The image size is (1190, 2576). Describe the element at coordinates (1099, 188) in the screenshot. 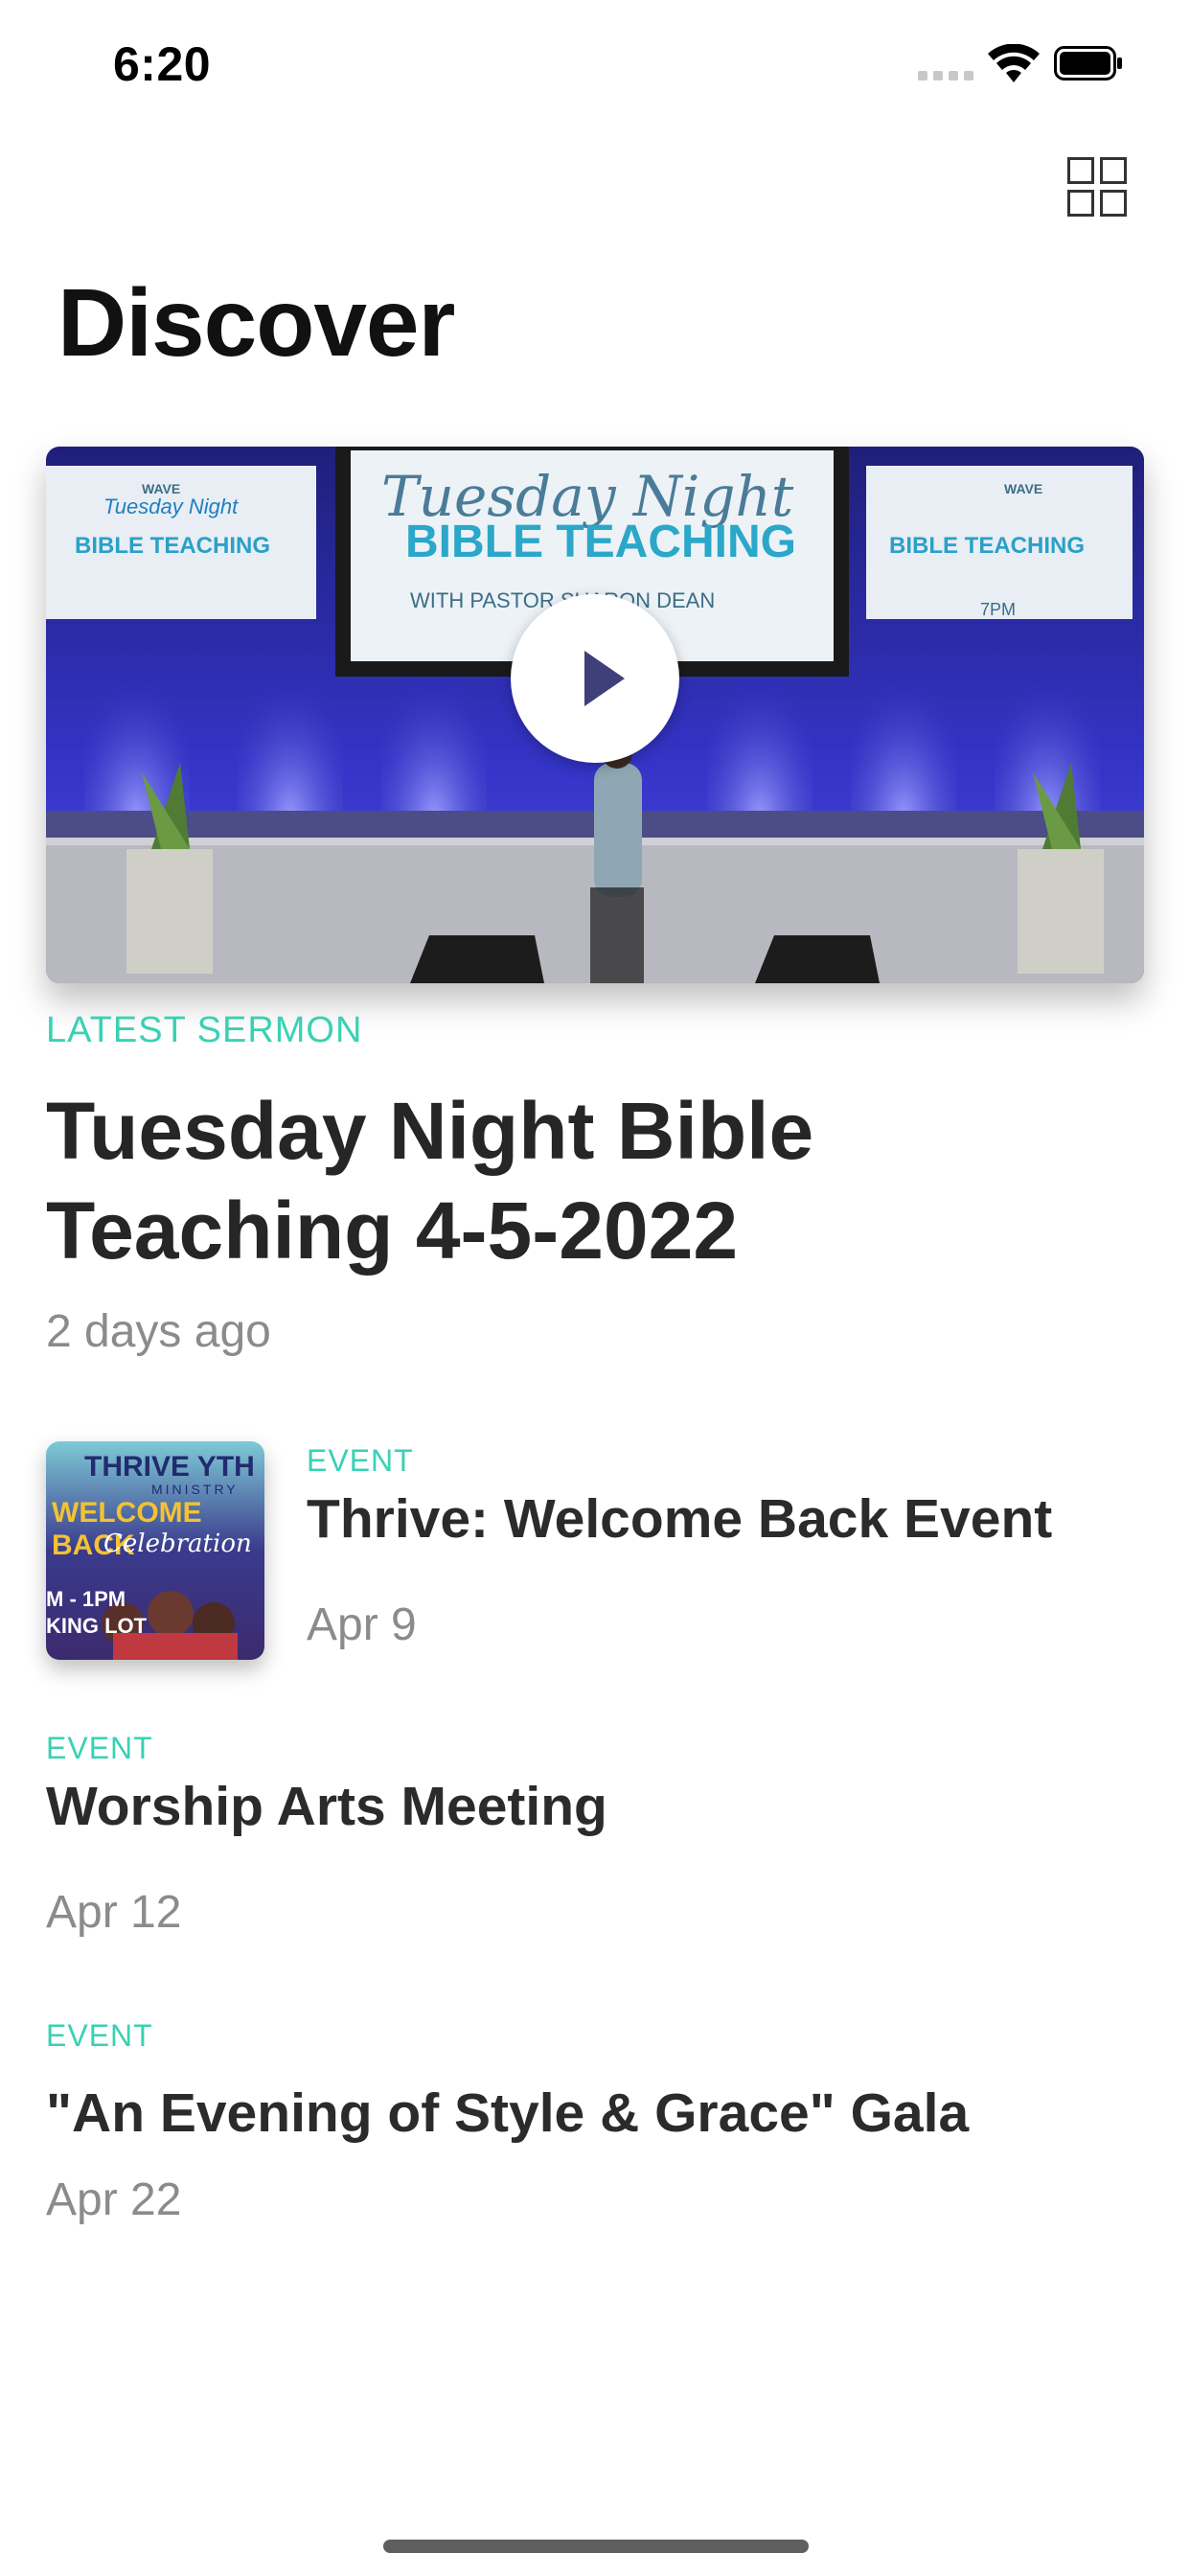

I see `grid-icon` at that location.